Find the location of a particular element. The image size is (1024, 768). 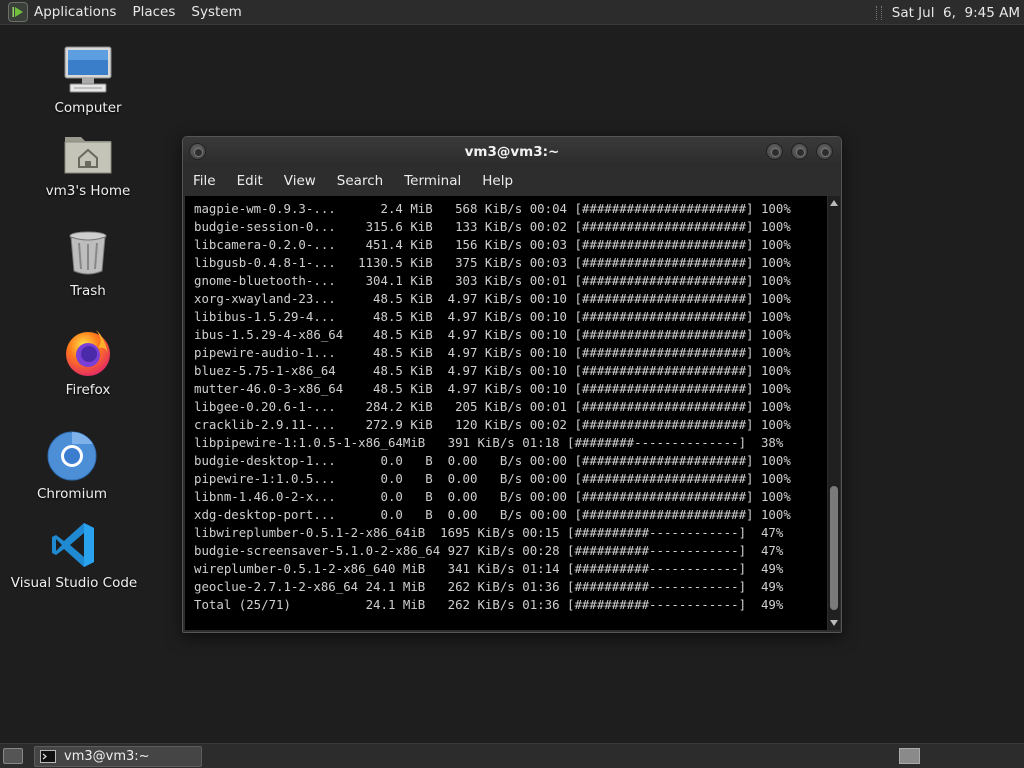

main-menu-icon is located at coordinates (18, 12).